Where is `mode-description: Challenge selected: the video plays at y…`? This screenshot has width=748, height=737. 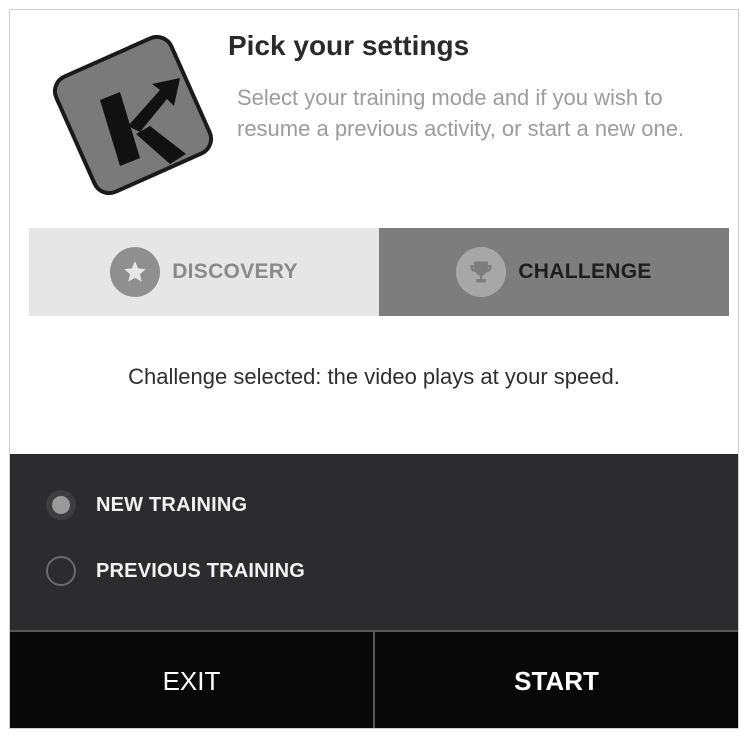 mode-description: Challenge selected: the video plays at y… is located at coordinates (374, 376).